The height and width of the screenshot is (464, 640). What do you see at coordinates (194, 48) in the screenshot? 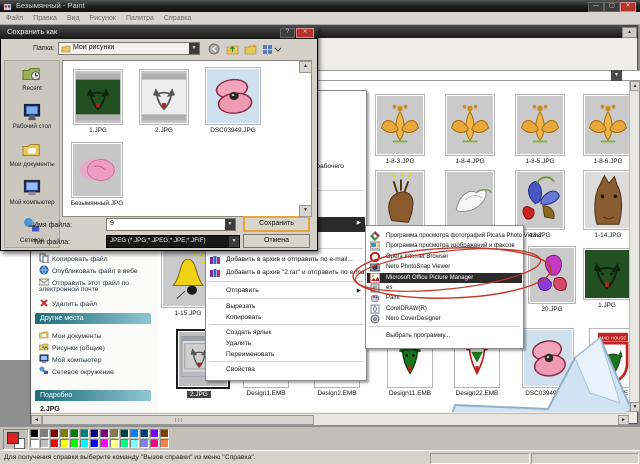
I see `folder-combo-dropdown-icon: ▼` at bounding box center [194, 48].